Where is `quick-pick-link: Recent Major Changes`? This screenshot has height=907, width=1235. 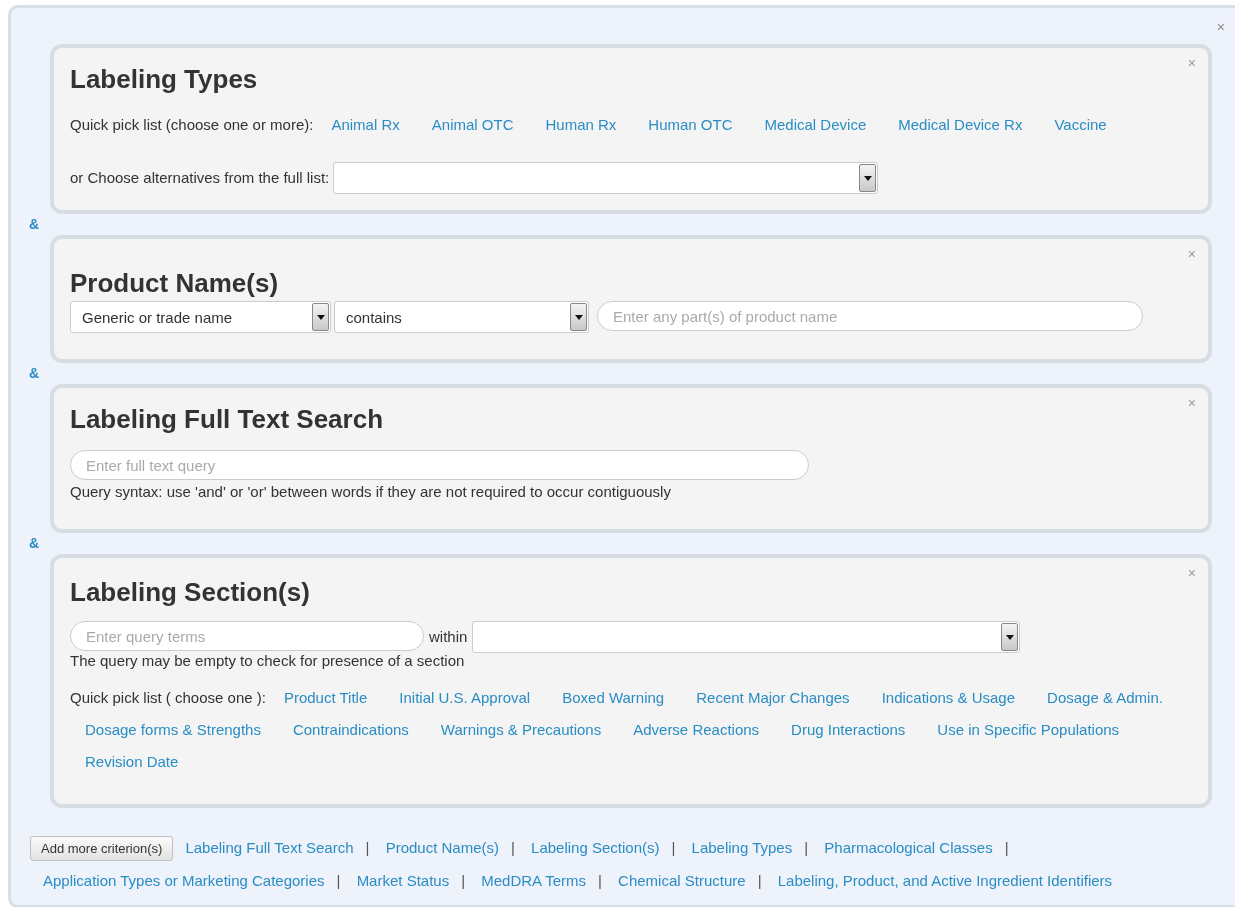
quick-pick-link: Recent Major Changes is located at coordinates (773, 698).